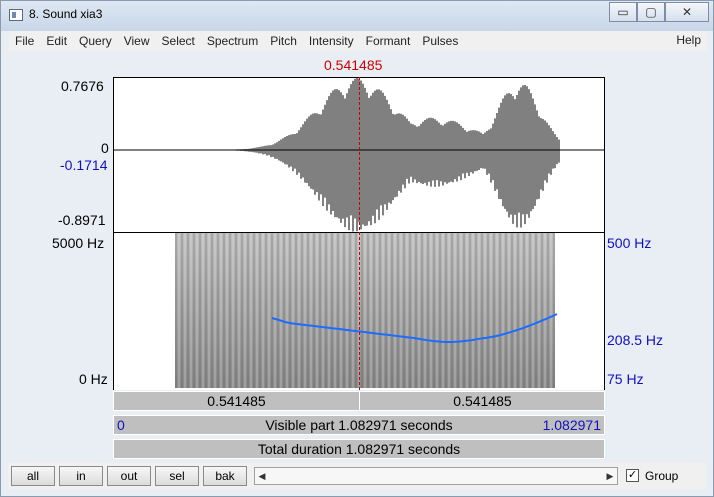  What do you see at coordinates (440, 41) in the screenshot?
I see `menu-pulses: Pulses` at bounding box center [440, 41].